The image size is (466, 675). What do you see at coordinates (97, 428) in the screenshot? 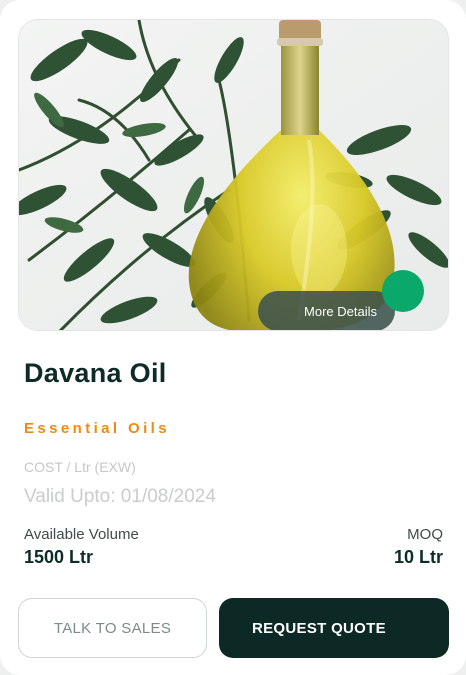
I see `product-category: Essential Oils` at bounding box center [97, 428].